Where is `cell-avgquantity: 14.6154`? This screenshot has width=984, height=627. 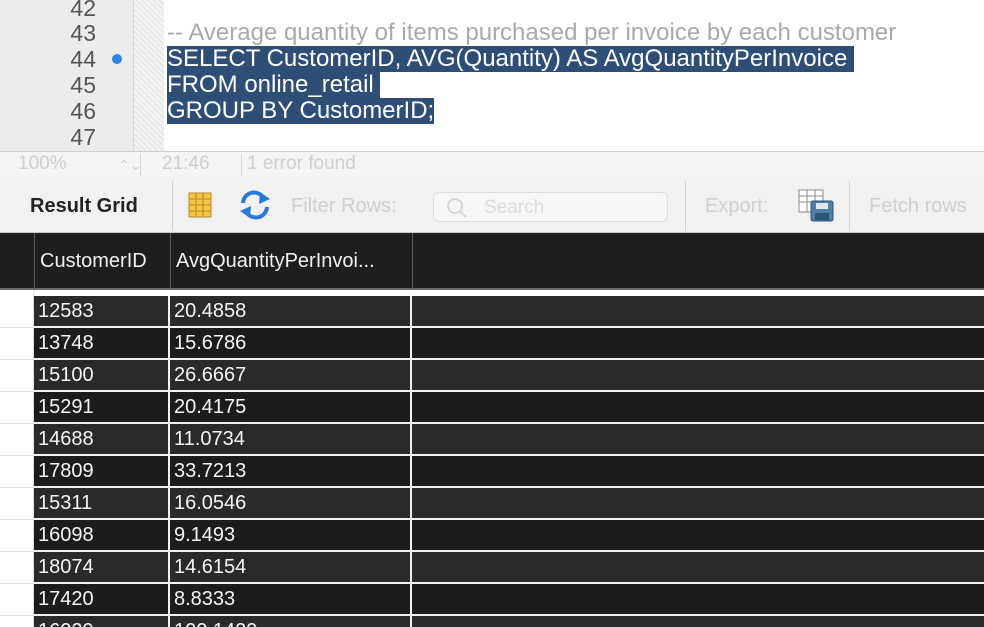 cell-avgquantity: 14.6154 is located at coordinates (291, 567).